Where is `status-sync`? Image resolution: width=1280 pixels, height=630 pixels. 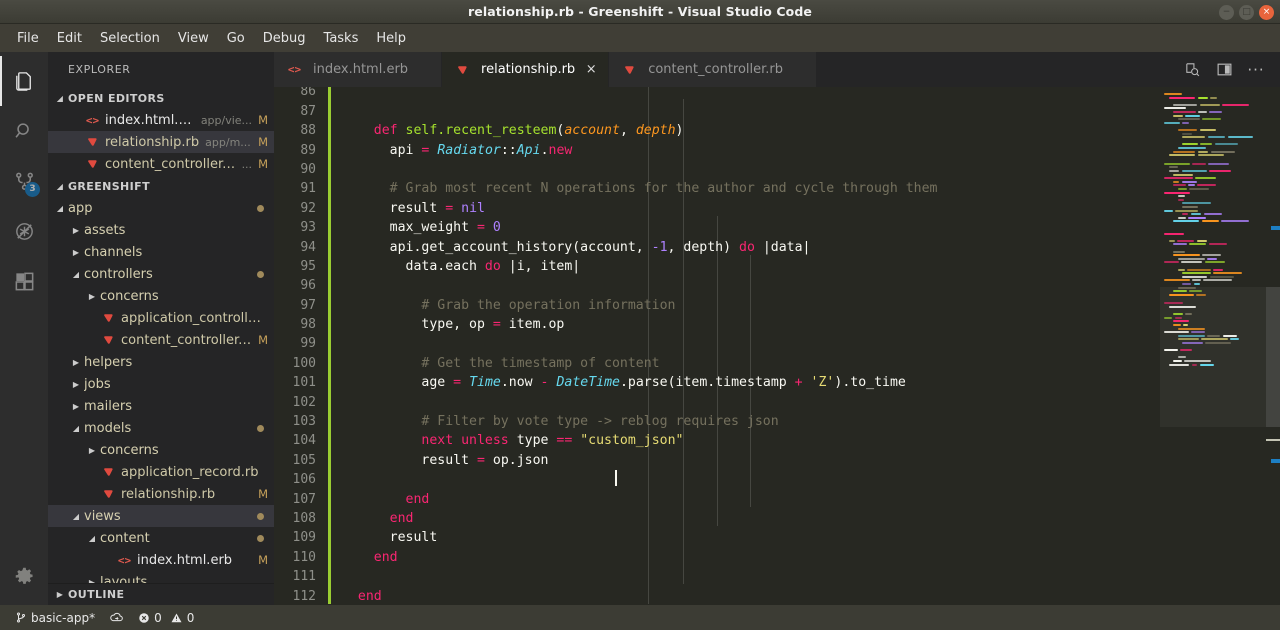 status-sync is located at coordinates (116, 617).